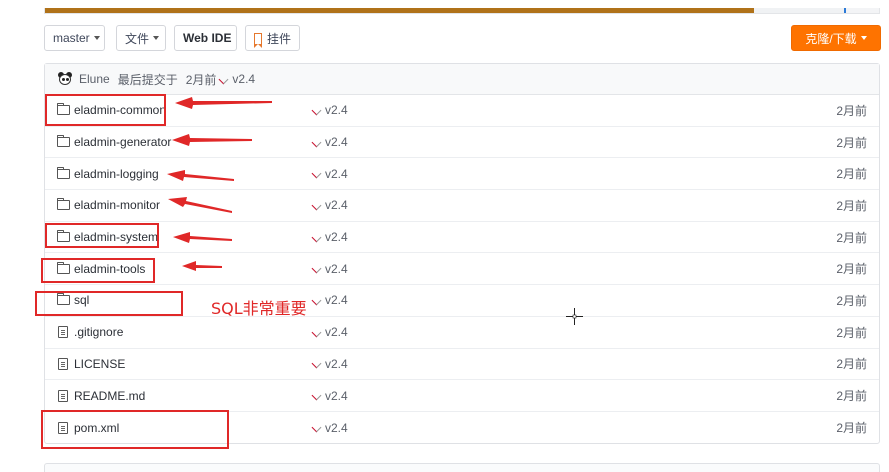 Image resolution: width=889 pixels, height=472 pixels. What do you see at coordinates (574, 316) in the screenshot?
I see `crosshair-cursor-icon` at bounding box center [574, 316].